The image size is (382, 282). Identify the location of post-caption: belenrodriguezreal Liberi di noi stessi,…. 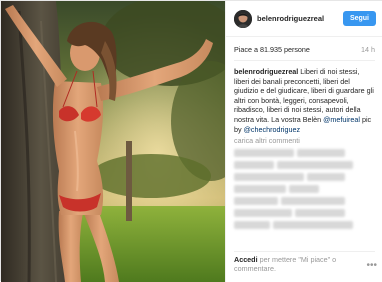
(304, 97).